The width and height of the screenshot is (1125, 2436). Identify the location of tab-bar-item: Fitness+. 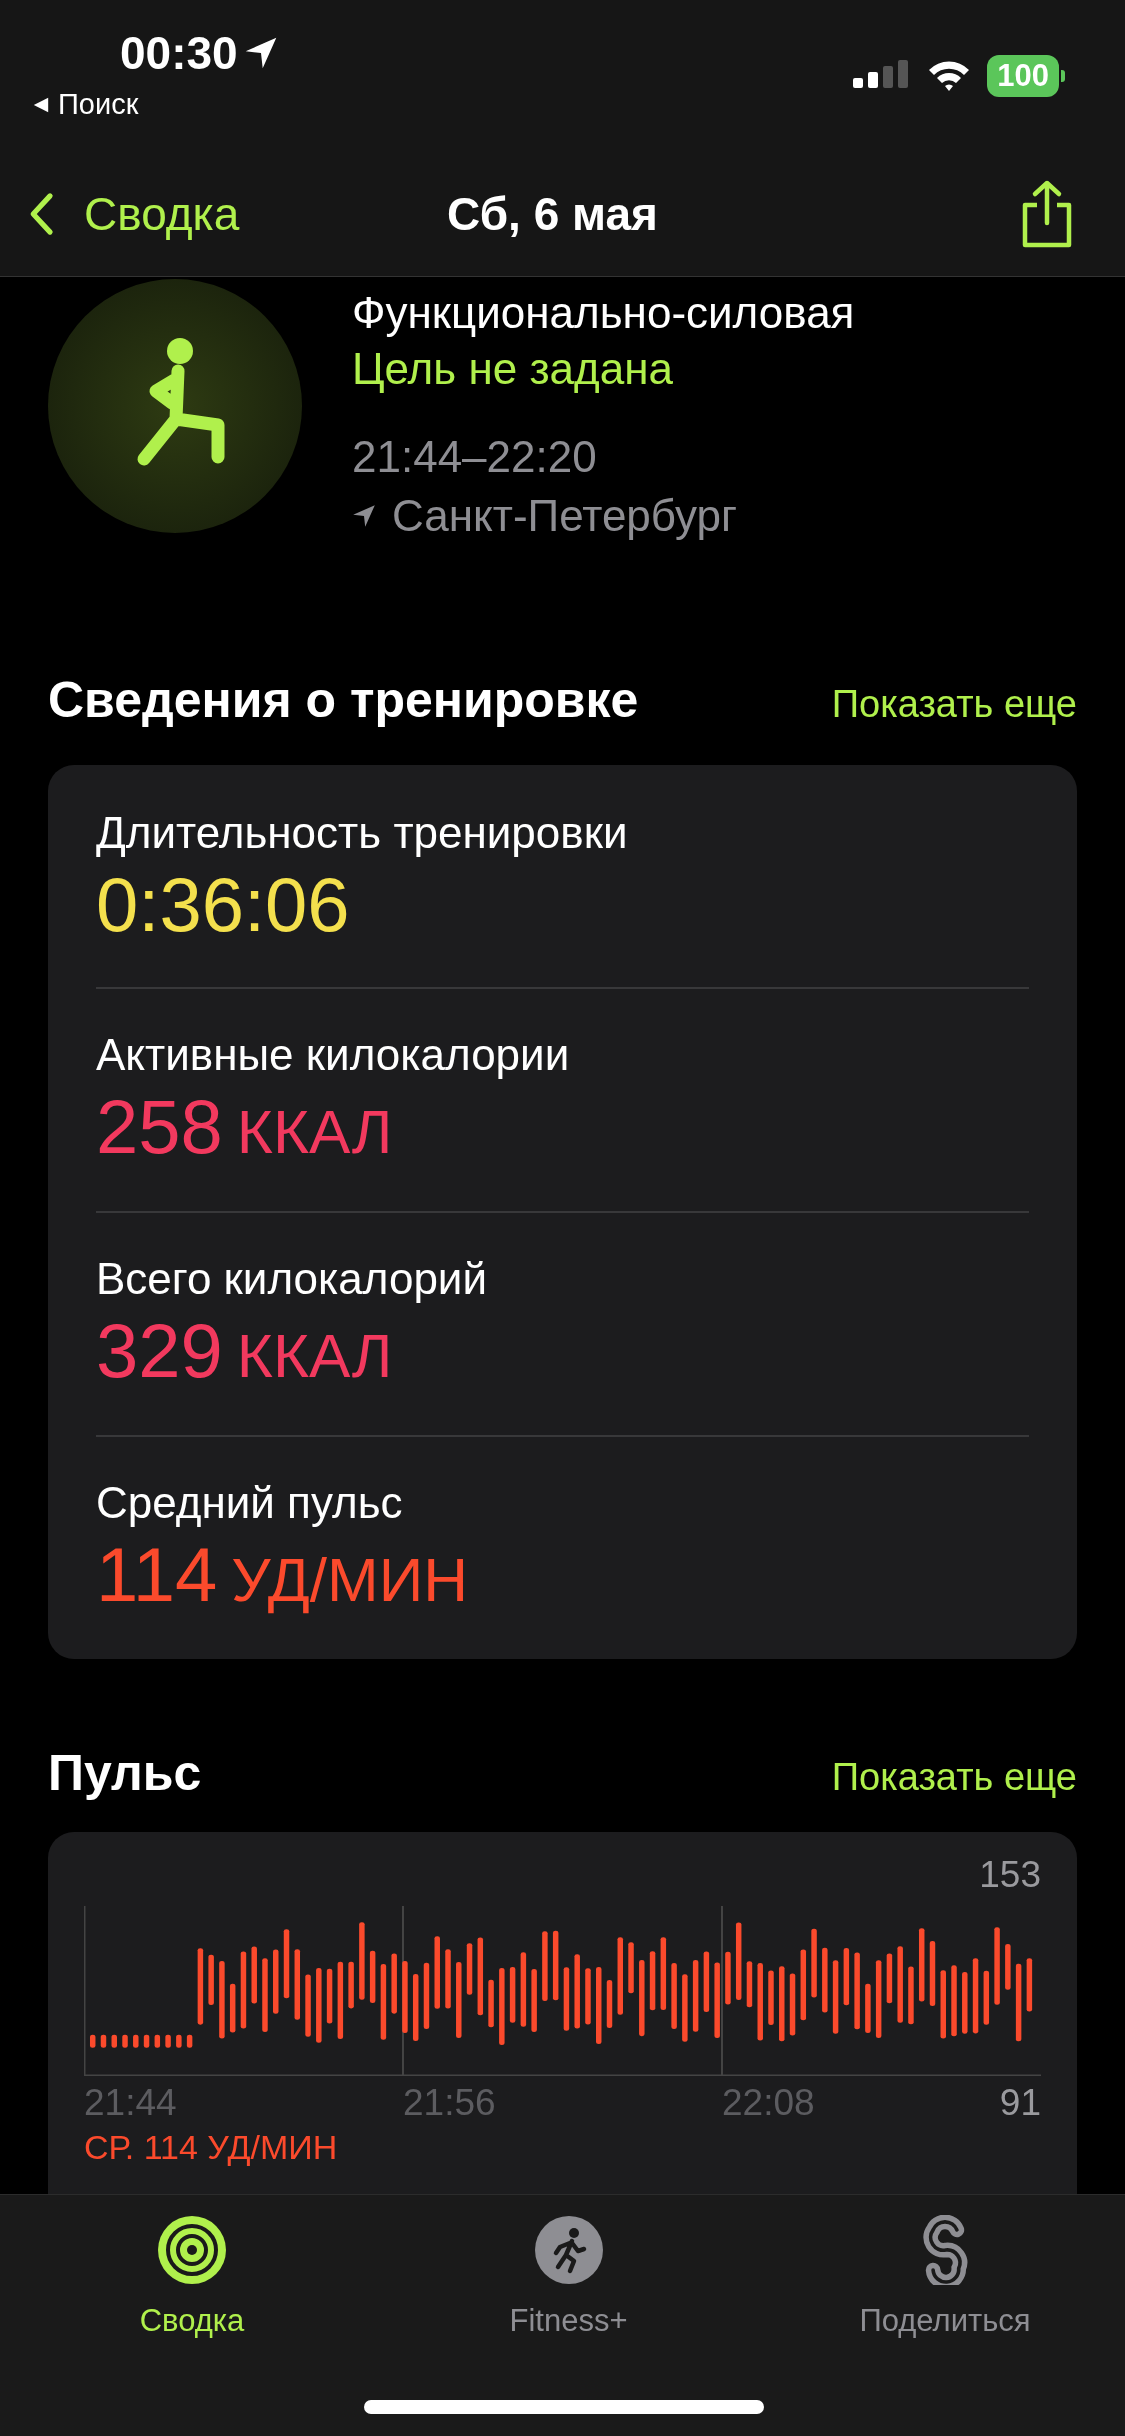
(568, 2277).